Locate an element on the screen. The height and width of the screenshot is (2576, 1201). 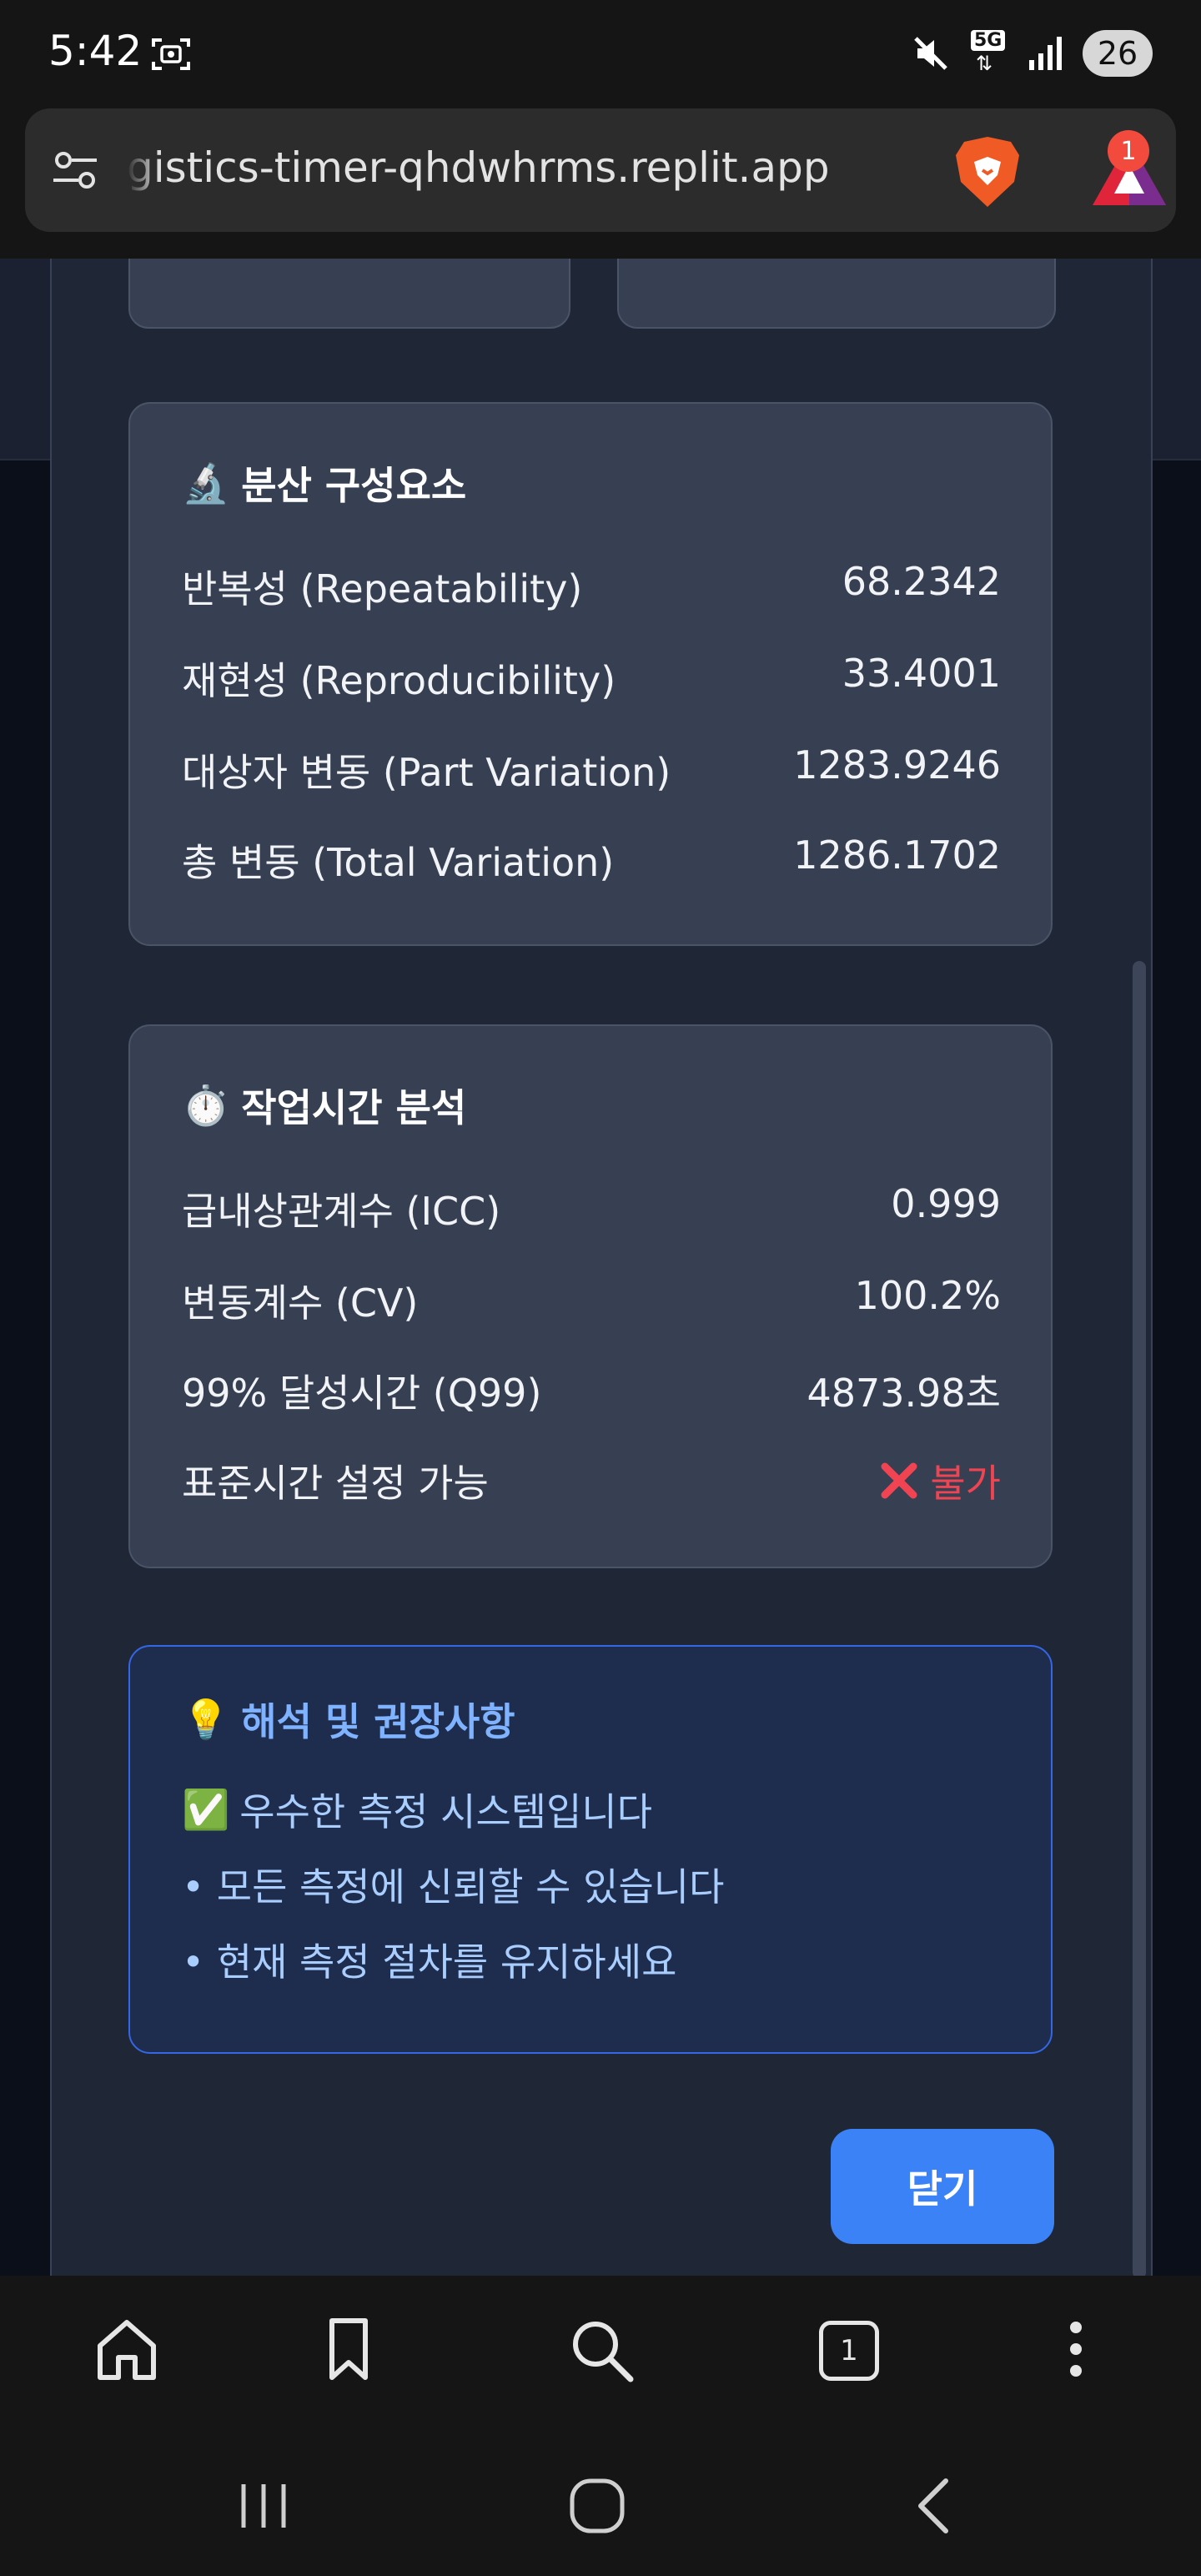
worktime-card-title-text: 작업시간 분석 is located at coordinates (354, 1107).